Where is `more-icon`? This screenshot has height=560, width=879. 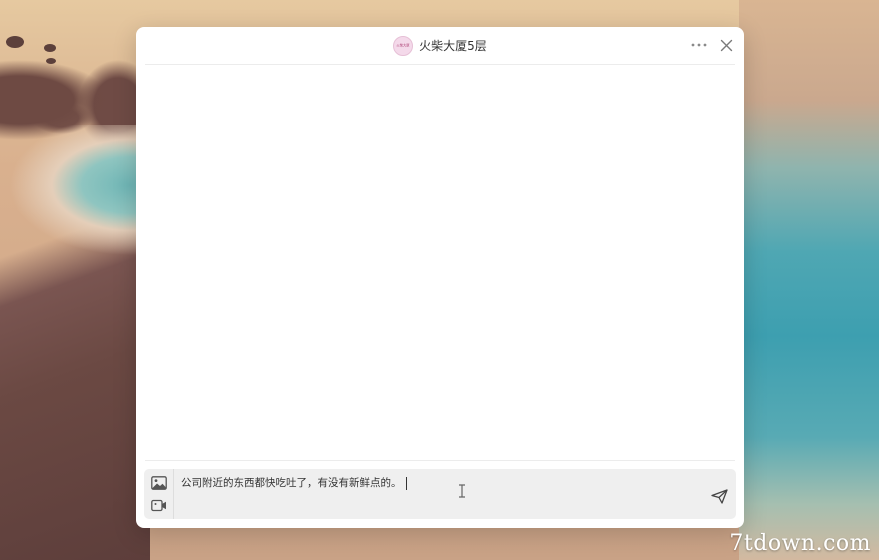
more-icon is located at coordinates (699, 45).